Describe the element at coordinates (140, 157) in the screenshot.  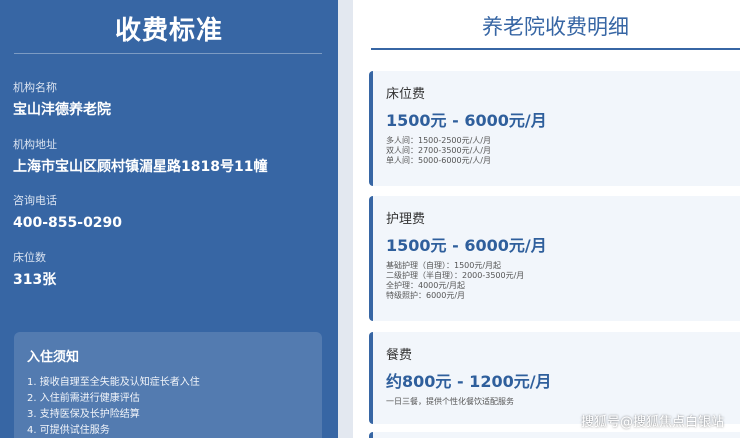
I see `institution-address-block: 机构地址 上海市宝山区顾村镇湄星路1818号11幢` at that location.